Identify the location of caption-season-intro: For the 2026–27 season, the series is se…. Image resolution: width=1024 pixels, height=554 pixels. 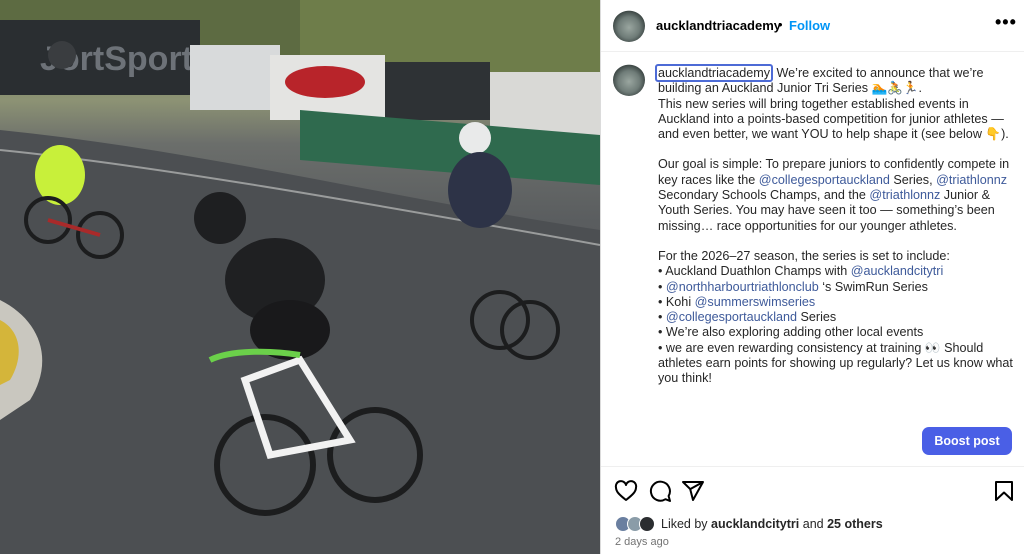
(804, 255).